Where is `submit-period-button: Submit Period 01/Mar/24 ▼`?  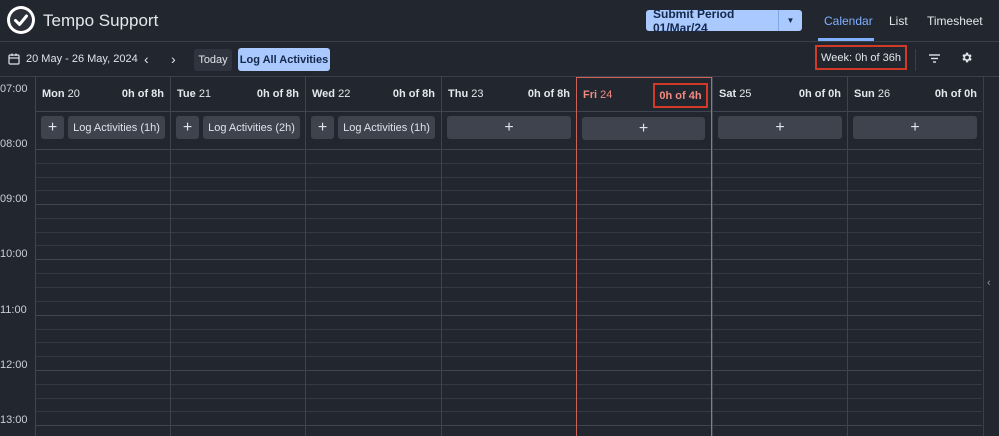 submit-period-button: Submit Period 01/Mar/24 ▼ is located at coordinates (724, 21).